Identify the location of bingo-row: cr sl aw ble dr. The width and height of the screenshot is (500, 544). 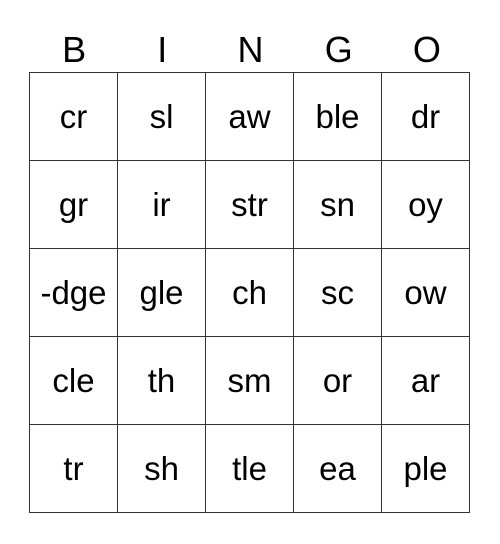
(249, 116).